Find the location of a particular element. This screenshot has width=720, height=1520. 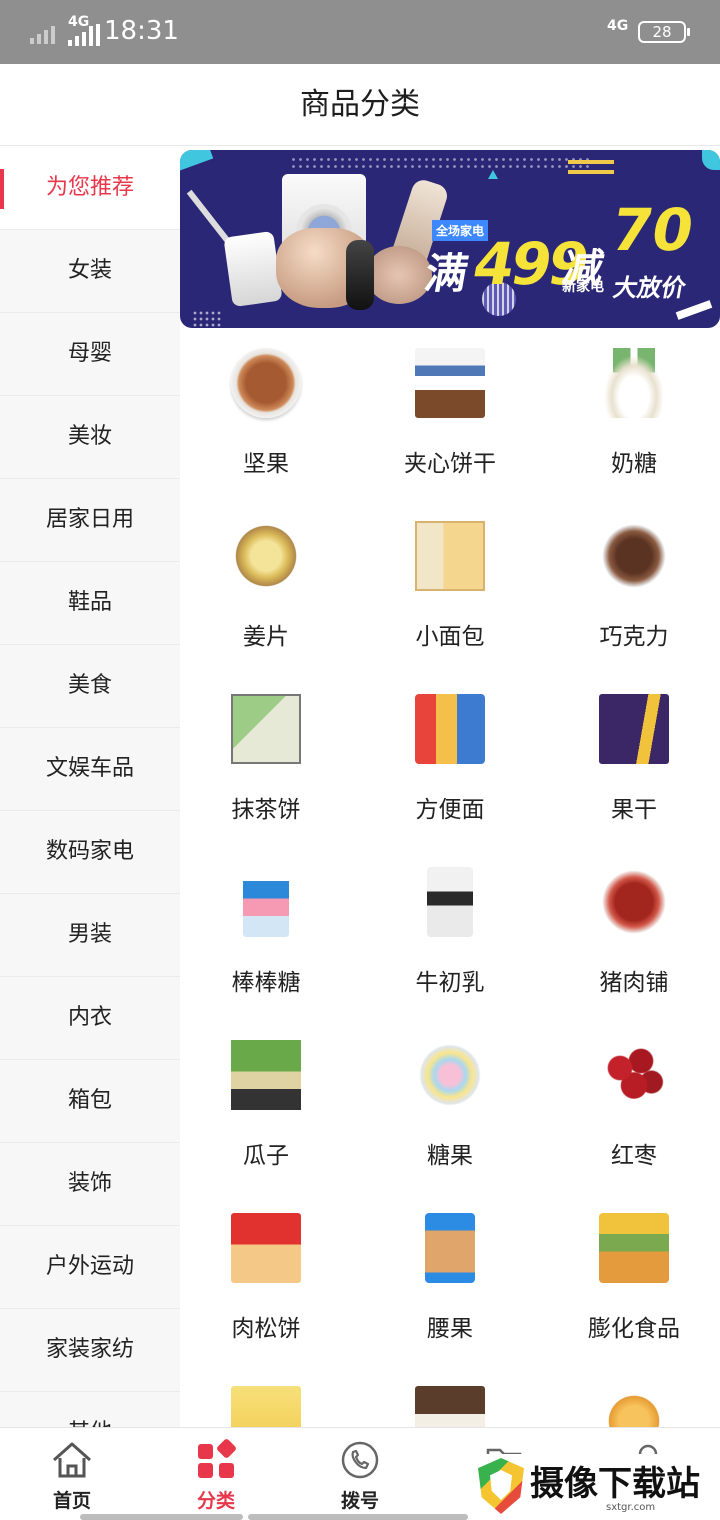

category-item-red-dates: 红枣 is located at coordinates (631, 1108).